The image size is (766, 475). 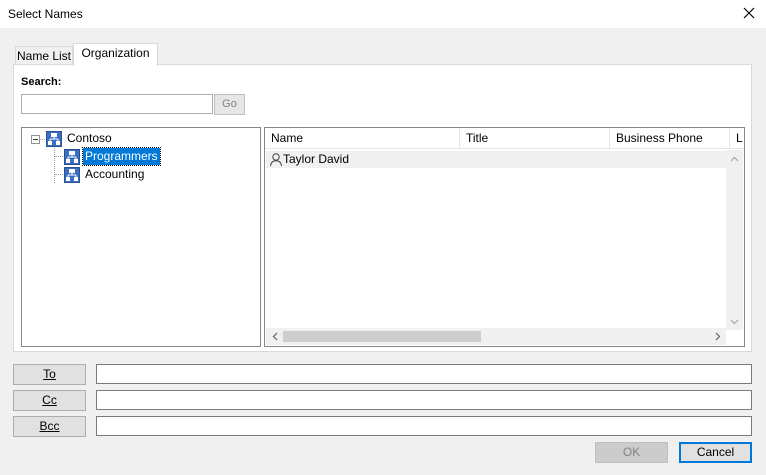 I want to click on contact-name: Taylor David, so click(x=316, y=159).